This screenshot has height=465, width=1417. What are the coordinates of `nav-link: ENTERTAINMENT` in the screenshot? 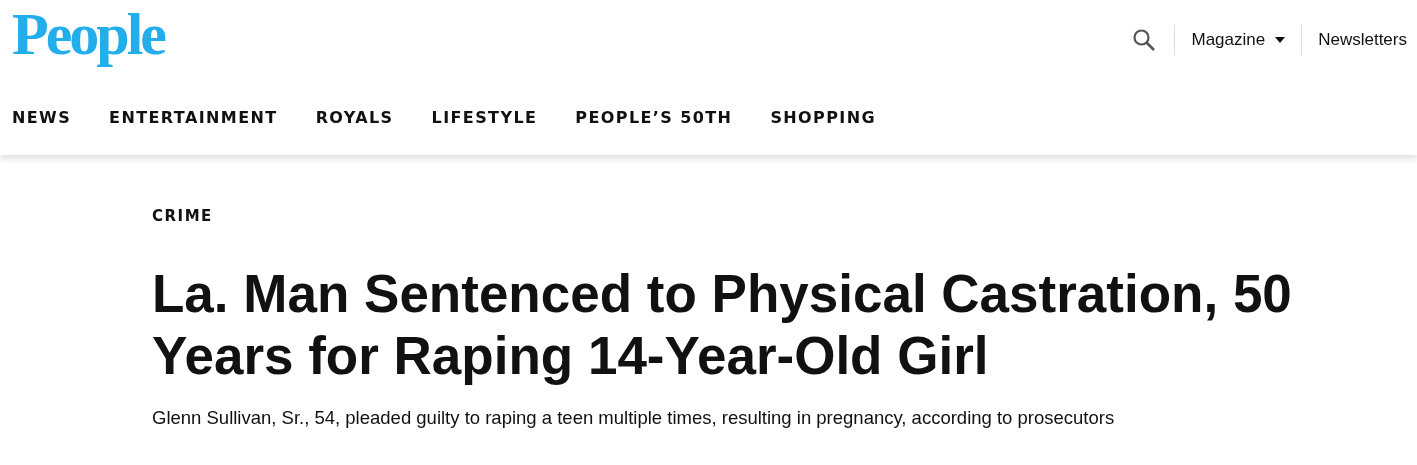 It's located at (193, 117).